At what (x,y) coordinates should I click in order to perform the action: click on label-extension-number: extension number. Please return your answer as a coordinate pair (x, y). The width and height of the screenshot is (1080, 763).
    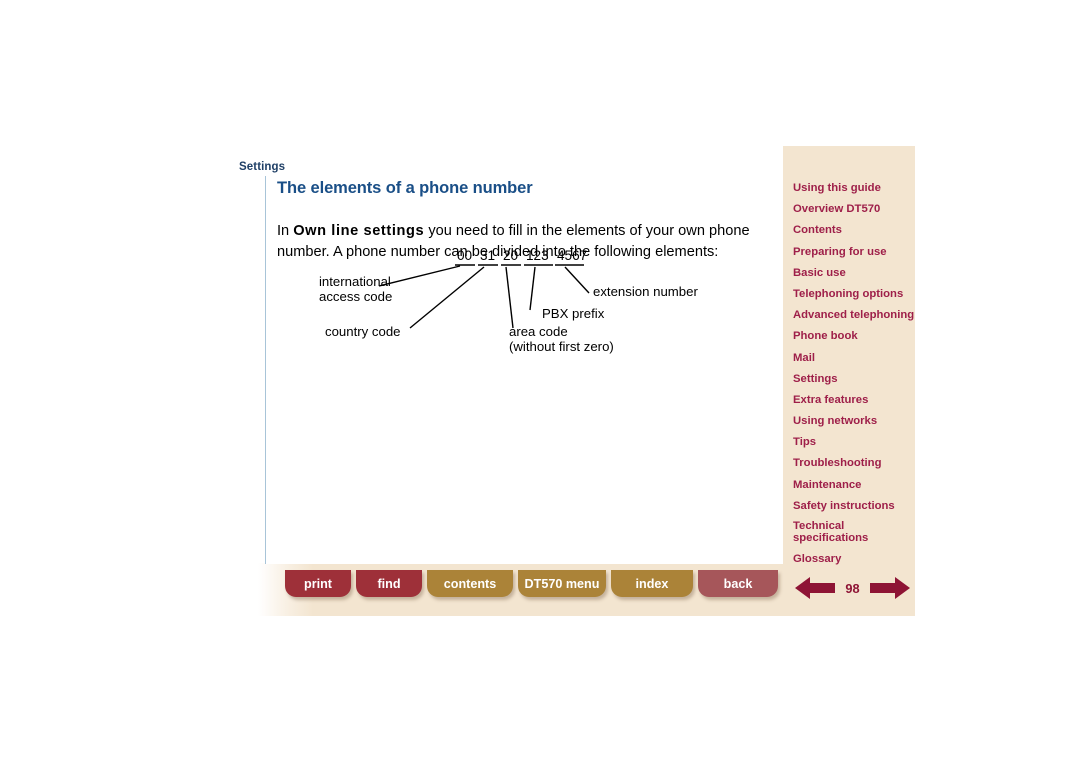
    Looking at the image, I should click on (645, 291).